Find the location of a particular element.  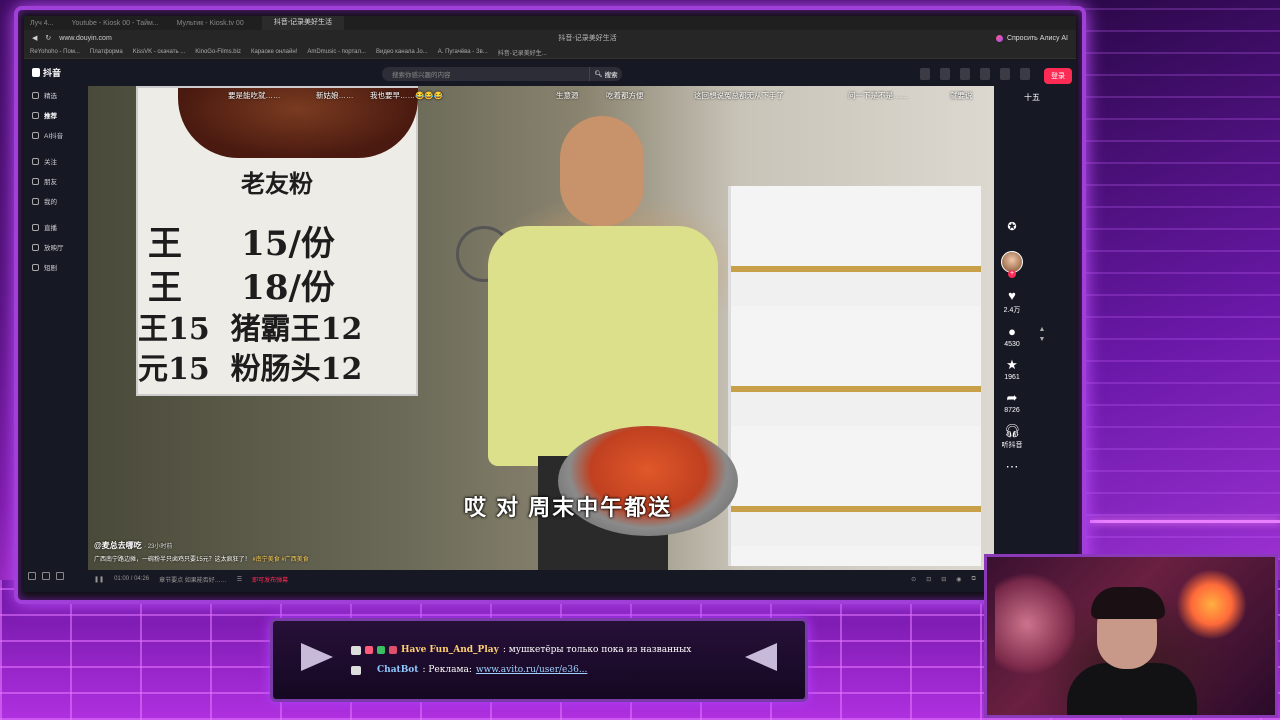

publish-danmaku-button: 即可发布弹幕 is located at coordinates (270, 579).